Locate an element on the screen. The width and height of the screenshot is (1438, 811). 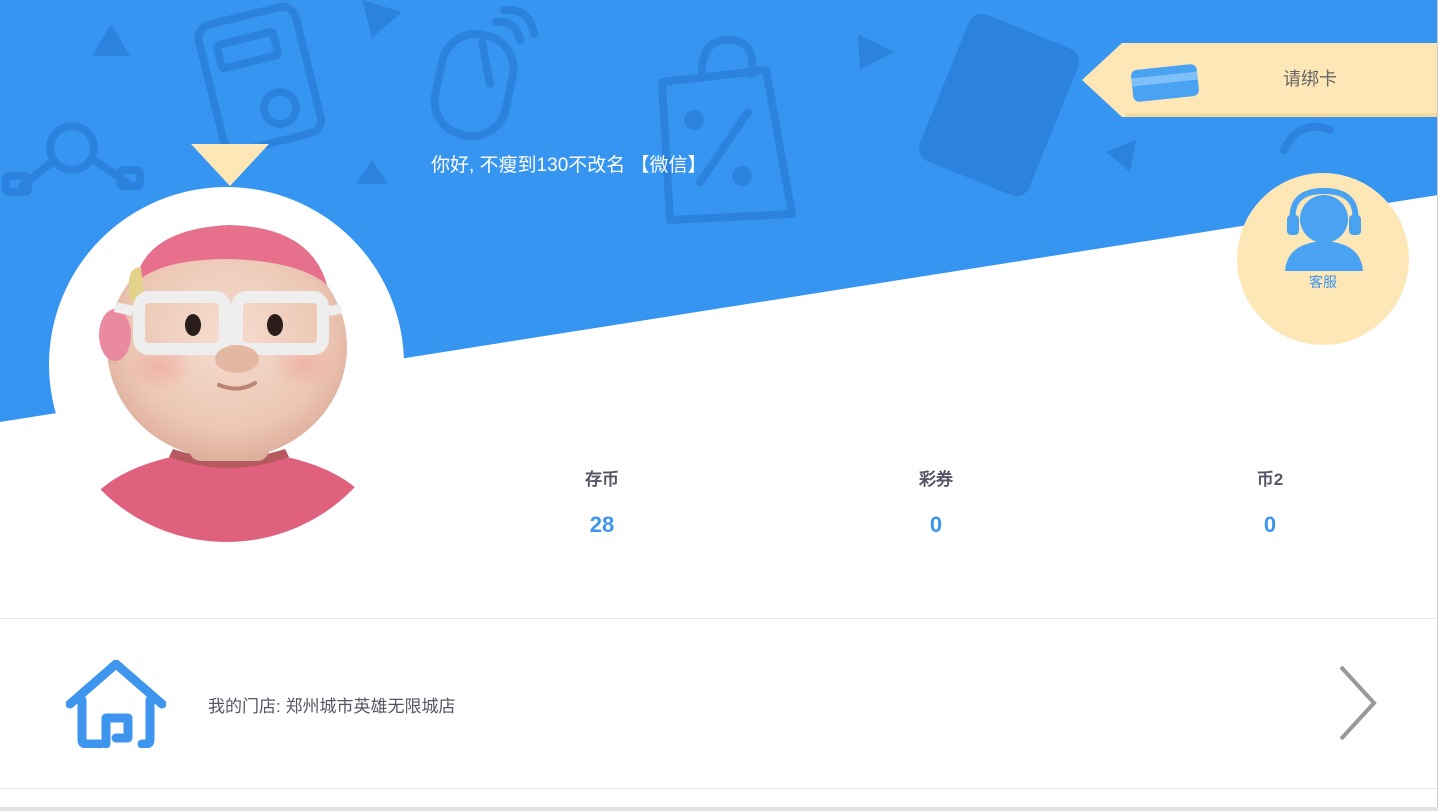
greeting-text: 你好, 不瘦到130不改名 【微信】 is located at coordinates (569, 165).